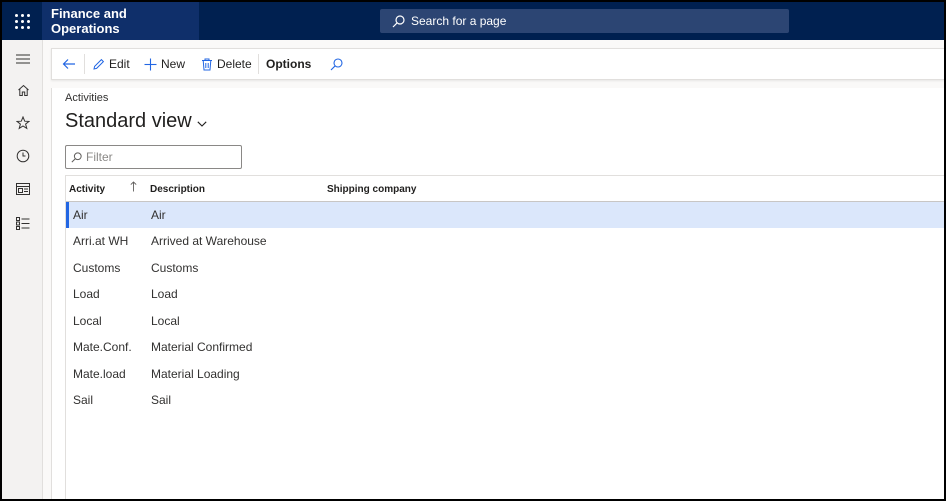 Image resolution: width=946 pixels, height=501 pixels. Describe the element at coordinates (505, 400) in the screenshot. I see `table-row: Sail Sail` at that location.